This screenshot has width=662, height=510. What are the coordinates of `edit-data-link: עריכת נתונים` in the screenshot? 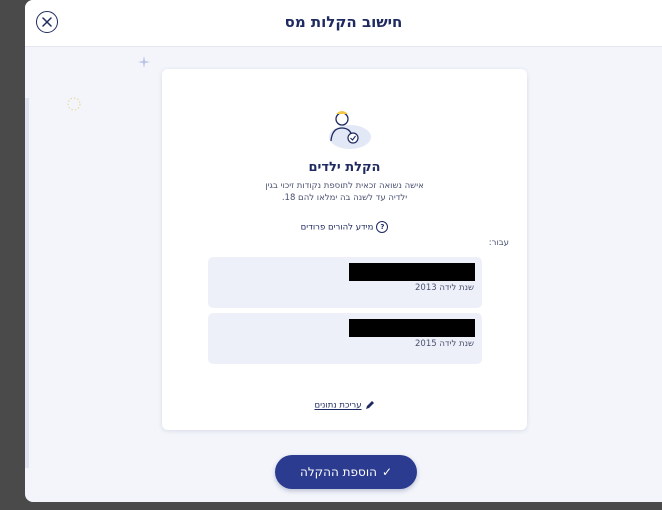 It's located at (344, 405).